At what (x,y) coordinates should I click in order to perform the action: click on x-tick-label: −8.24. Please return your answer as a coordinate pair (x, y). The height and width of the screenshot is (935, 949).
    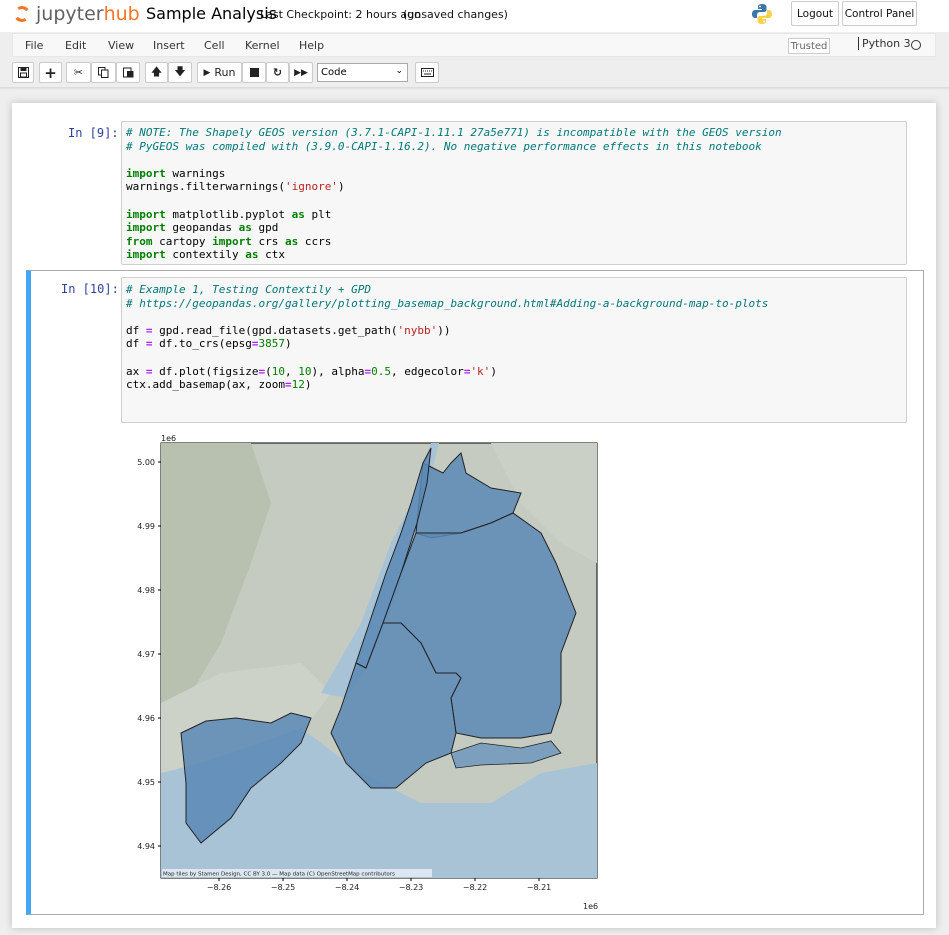
    Looking at the image, I should click on (347, 887).